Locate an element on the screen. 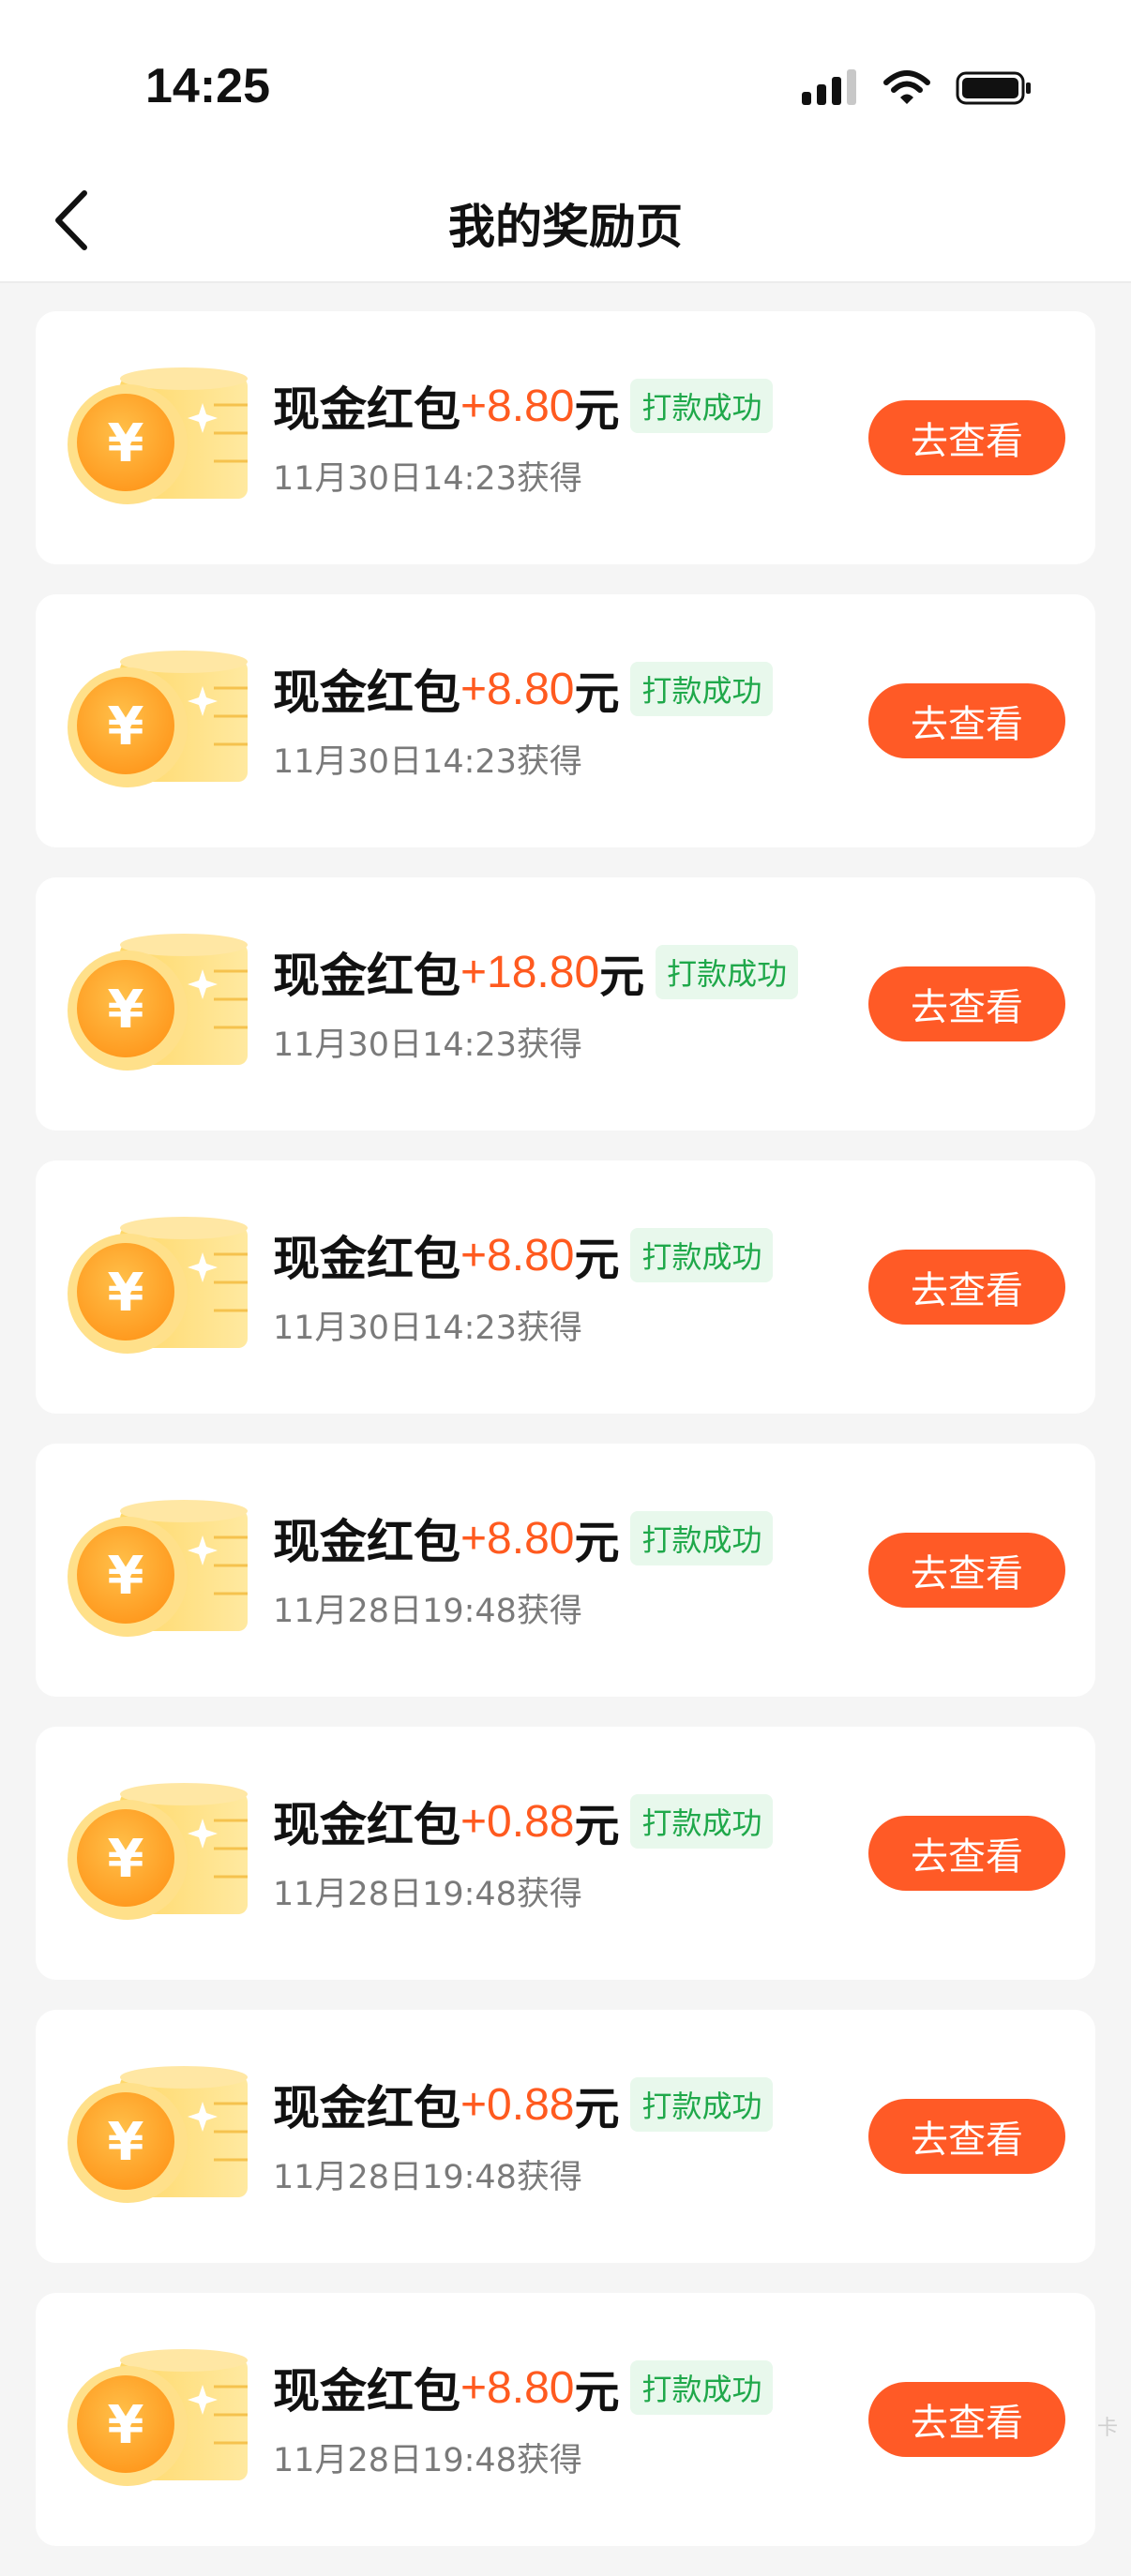  reward-title-line: 现金红包 +18.80 元 打款成功 is located at coordinates (535, 972).